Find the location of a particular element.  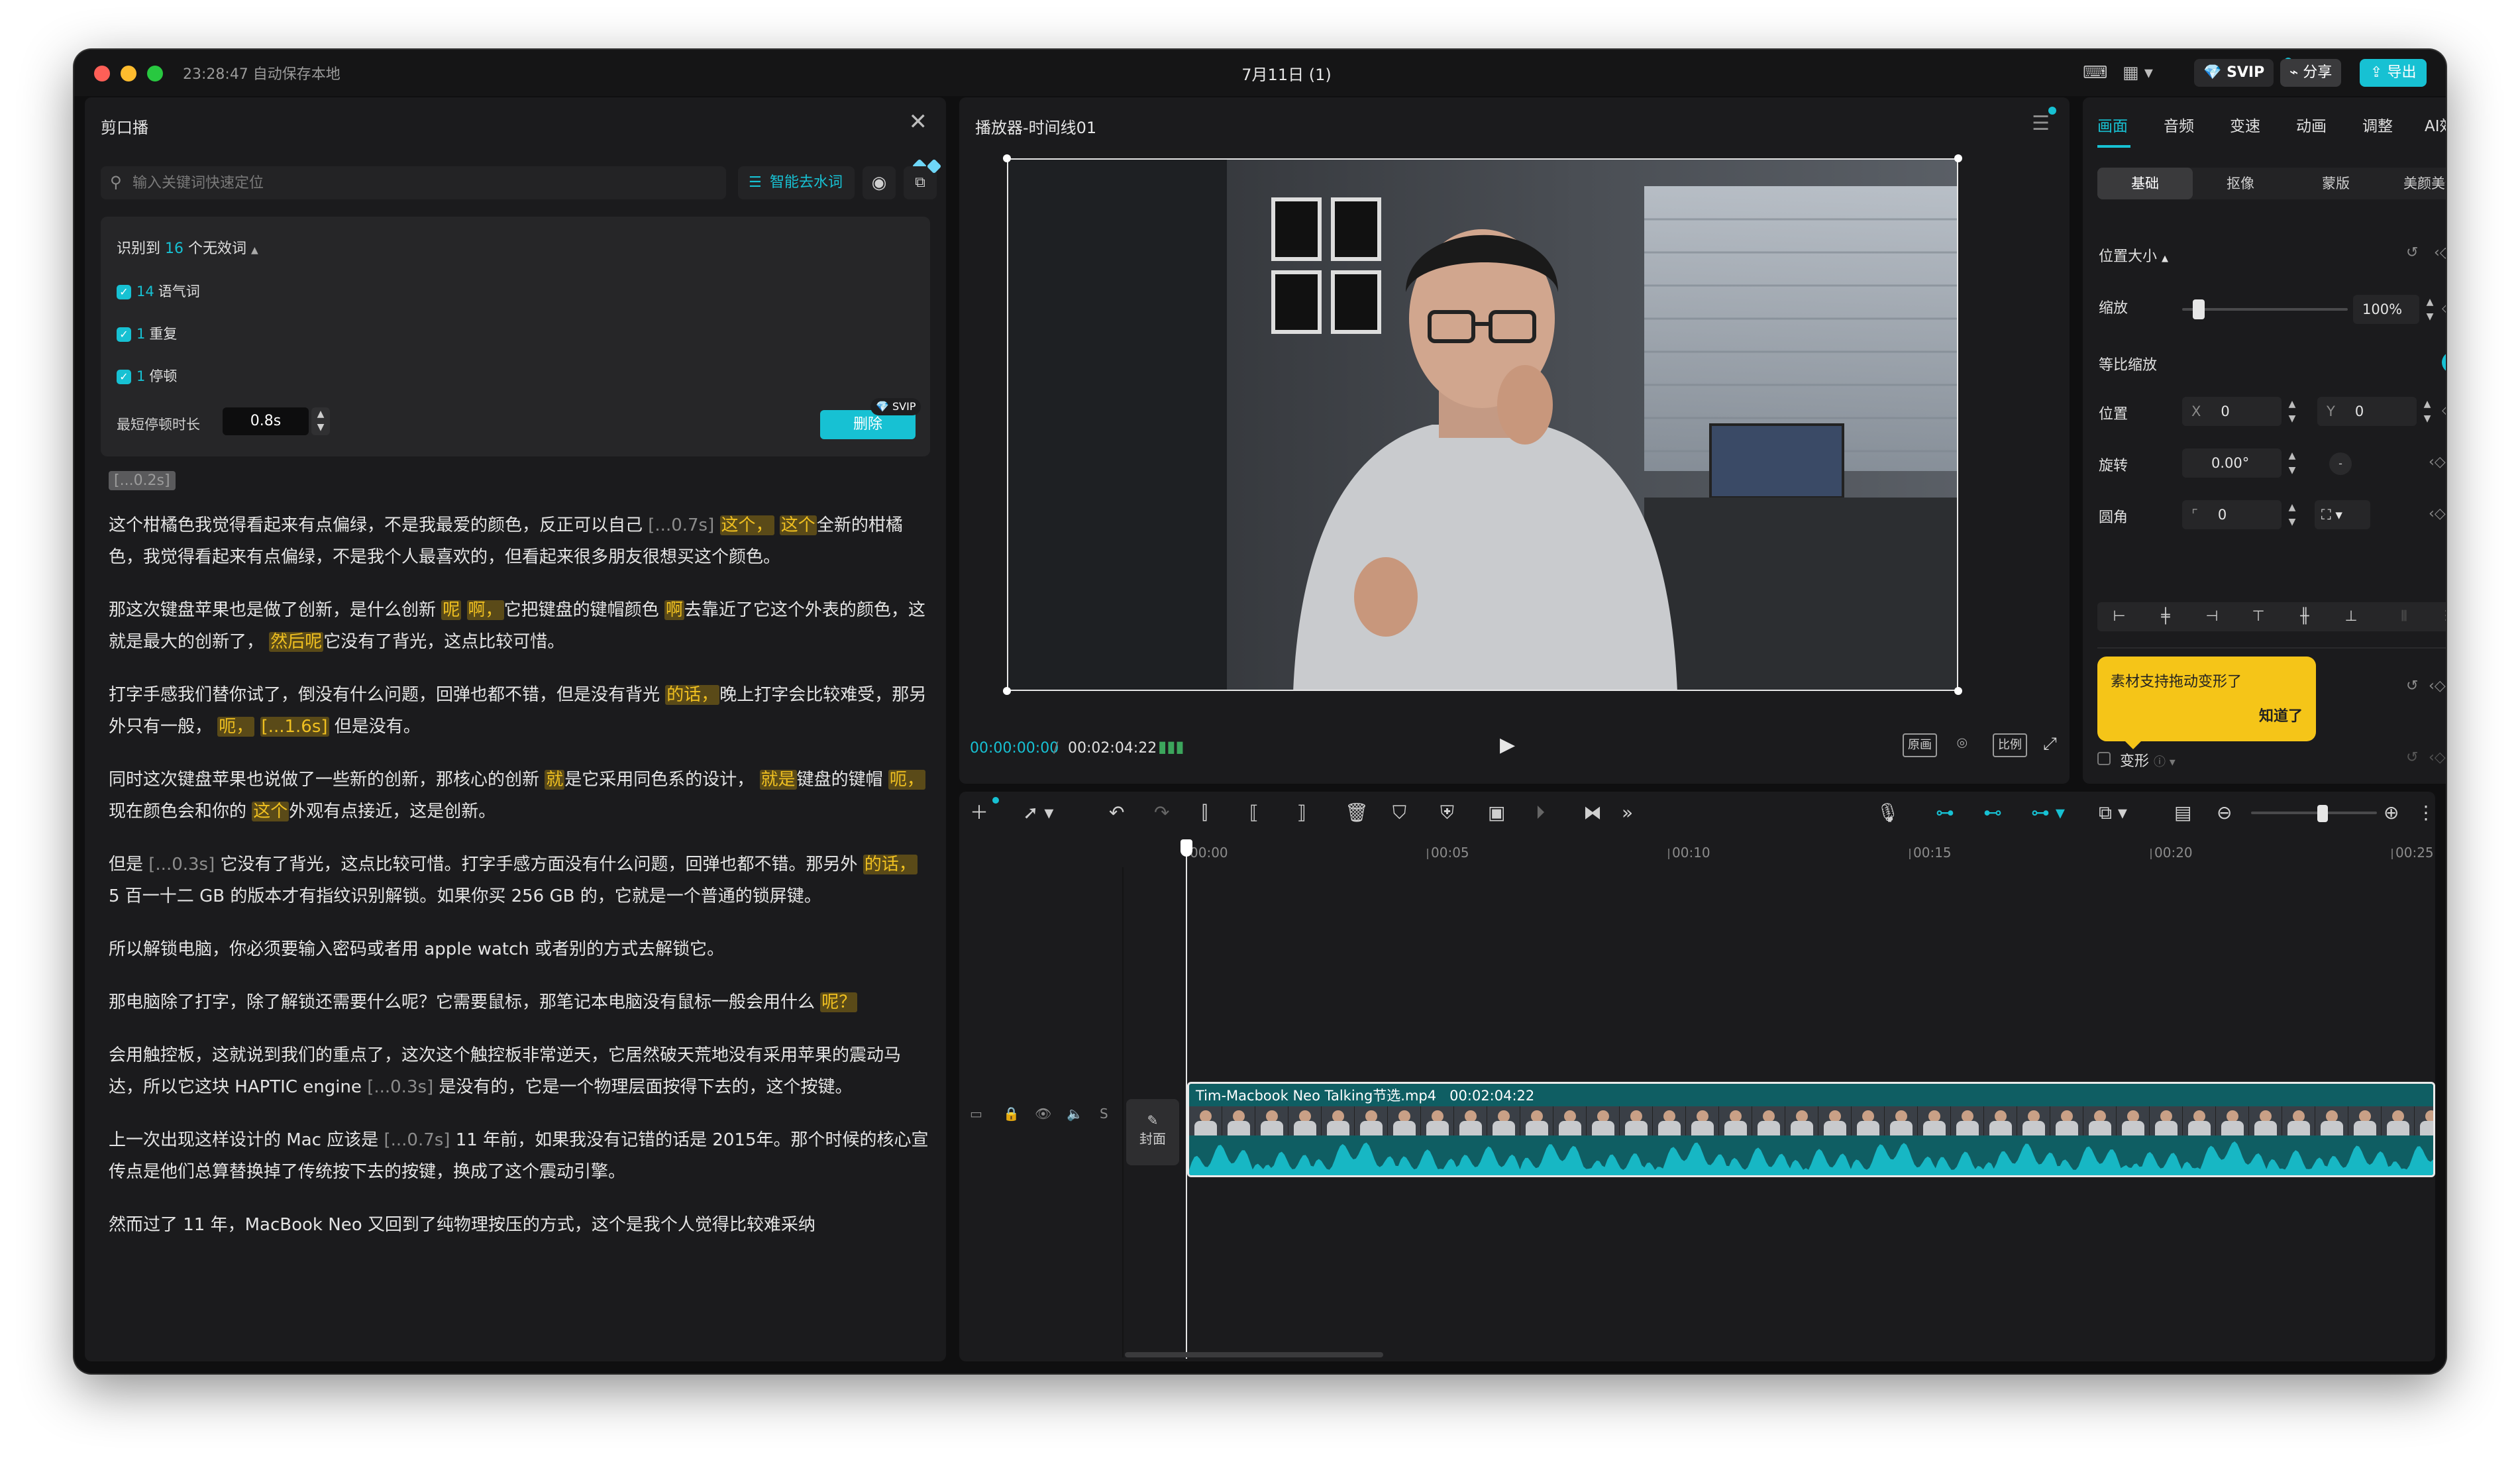

align-vcenter-icon: ╫ is located at coordinates (2305, 616).